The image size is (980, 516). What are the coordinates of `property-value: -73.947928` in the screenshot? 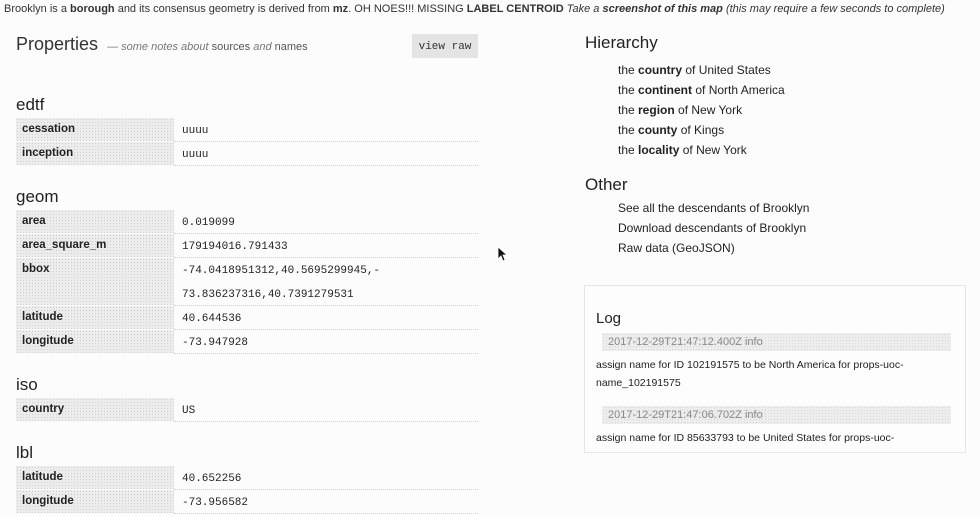 It's located at (326, 342).